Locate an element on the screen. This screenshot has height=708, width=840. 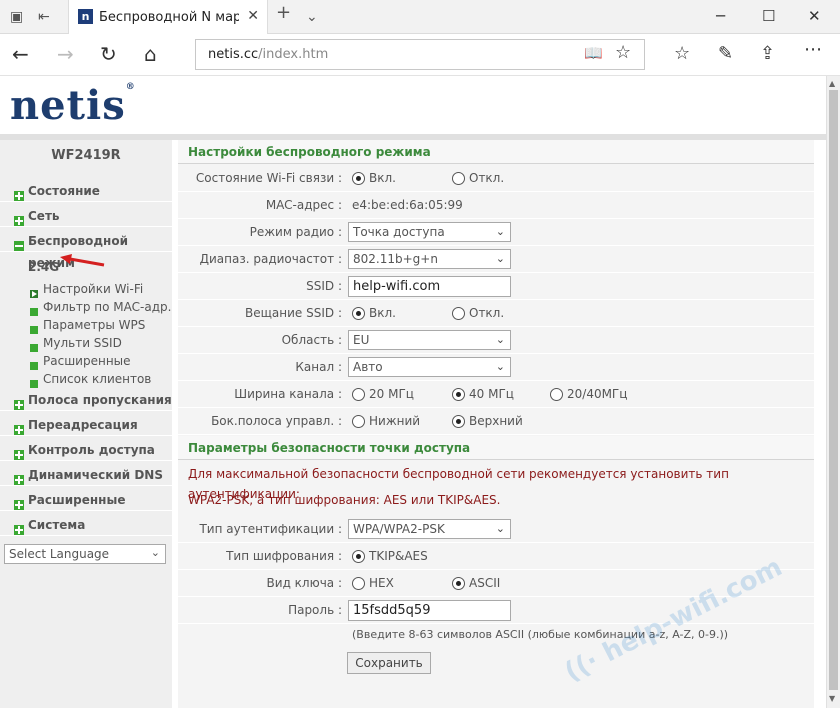
vertical-scrollbar: ▲ ▼ is located at coordinates (833, 392).